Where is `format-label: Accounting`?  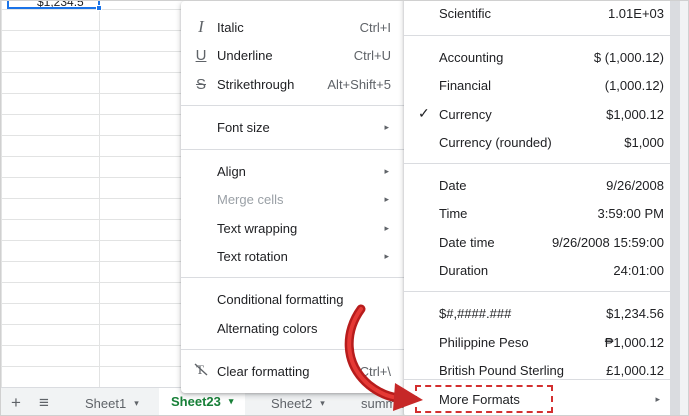 format-label: Accounting is located at coordinates (471, 57).